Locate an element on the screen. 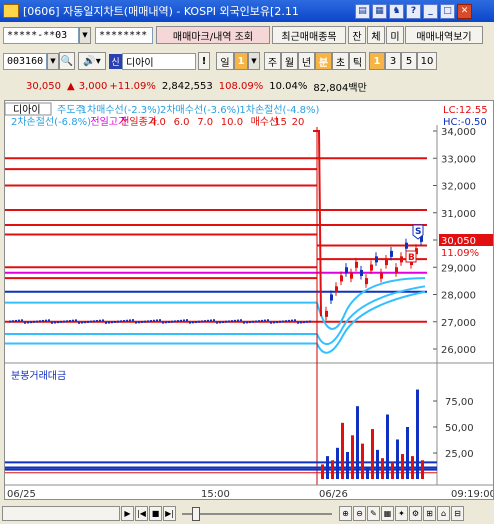  price-tick-label: 26,000 is located at coordinates (458, 350).